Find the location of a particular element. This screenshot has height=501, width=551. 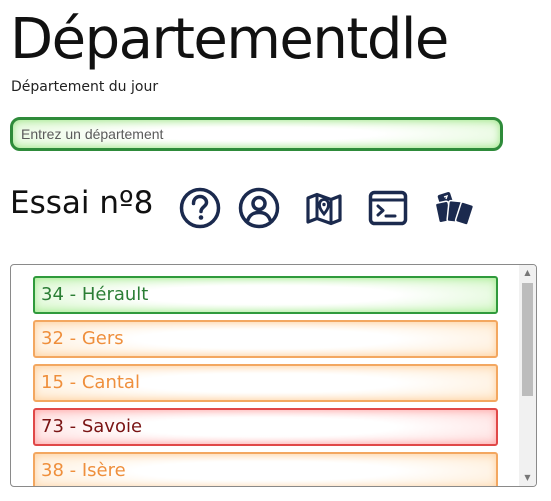

profile-button is located at coordinates (259, 208).